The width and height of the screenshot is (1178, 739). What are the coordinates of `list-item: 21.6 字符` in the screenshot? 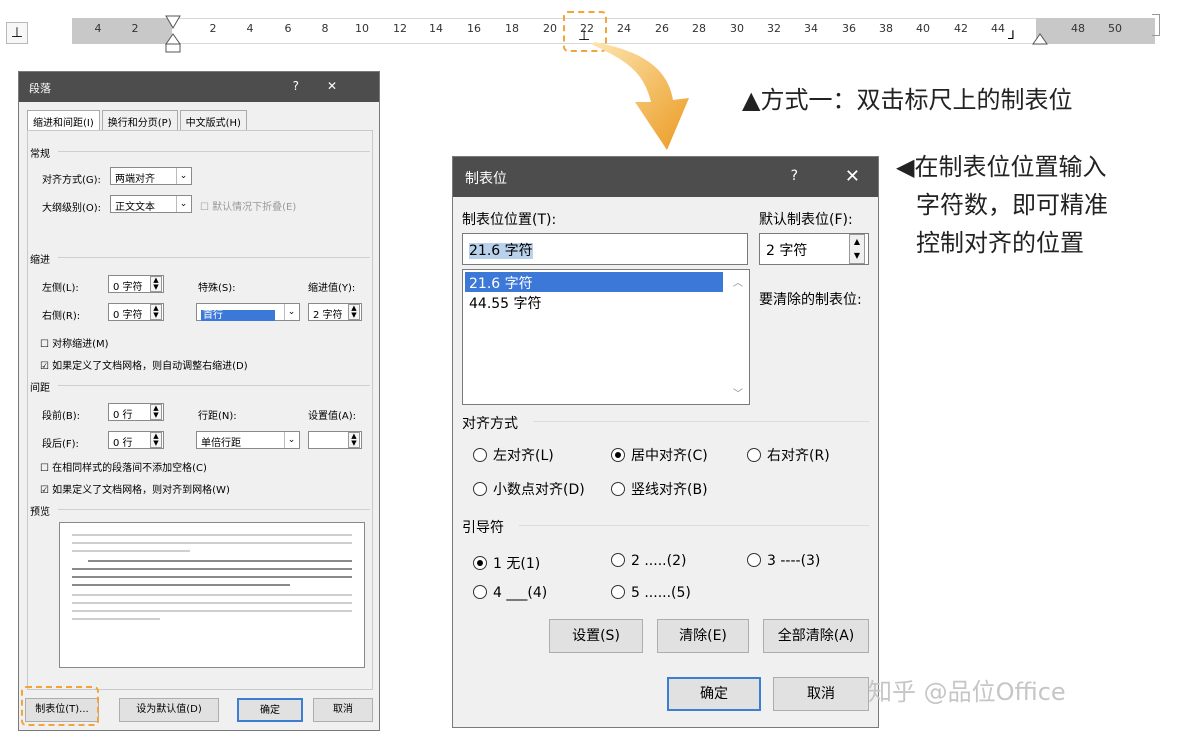 It's located at (594, 282).